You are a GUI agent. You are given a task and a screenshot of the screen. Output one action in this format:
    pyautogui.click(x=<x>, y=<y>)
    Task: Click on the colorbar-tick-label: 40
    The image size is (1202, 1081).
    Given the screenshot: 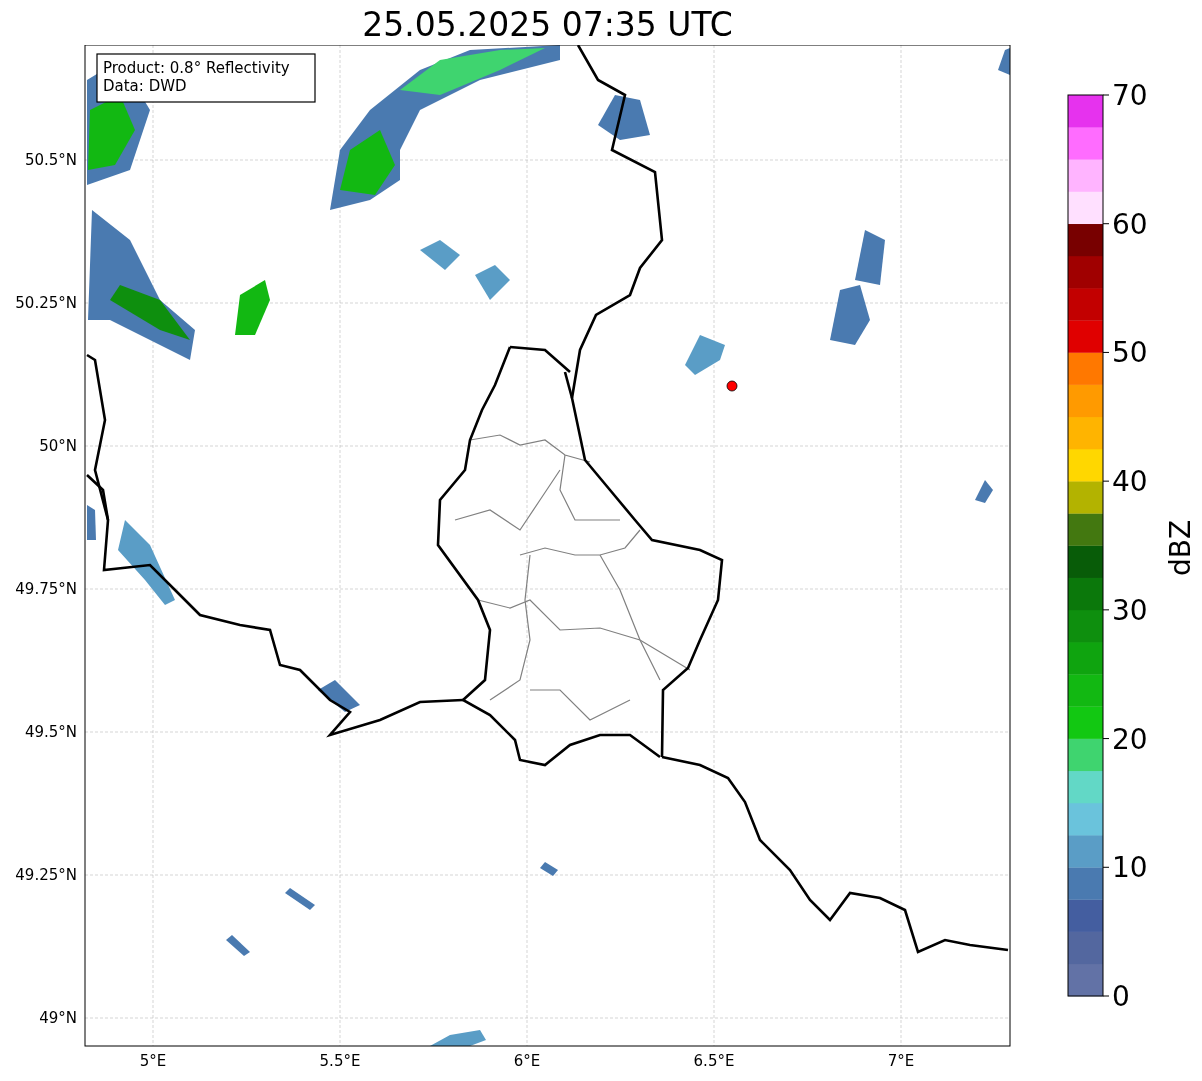 What is the action you would take?
    pyautogui.click(x=1130, y=482)
    